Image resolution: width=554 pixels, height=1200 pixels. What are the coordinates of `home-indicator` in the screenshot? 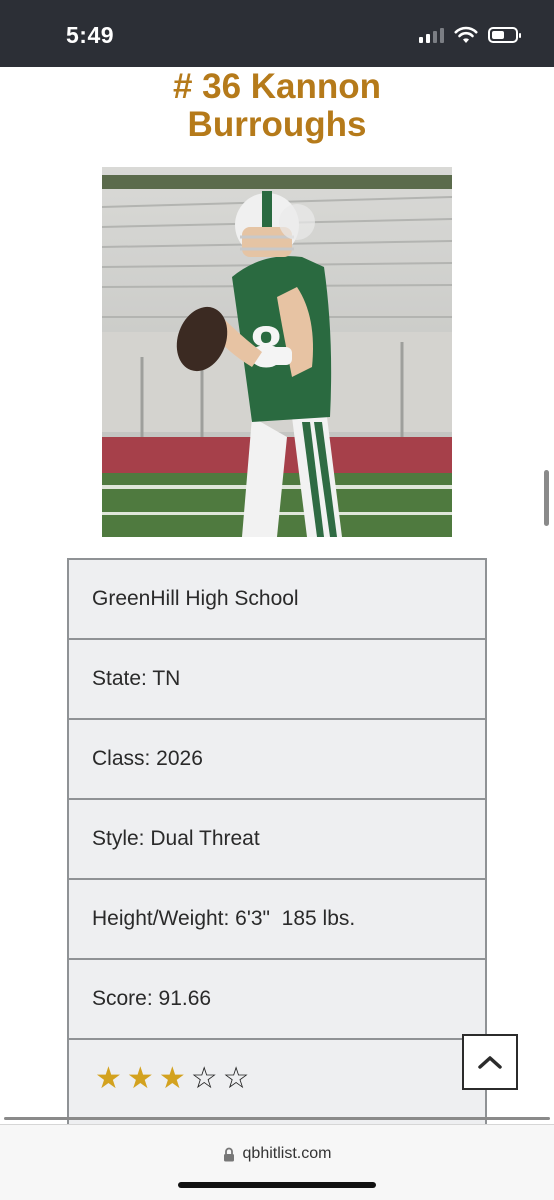 It's located at (277, 1185).